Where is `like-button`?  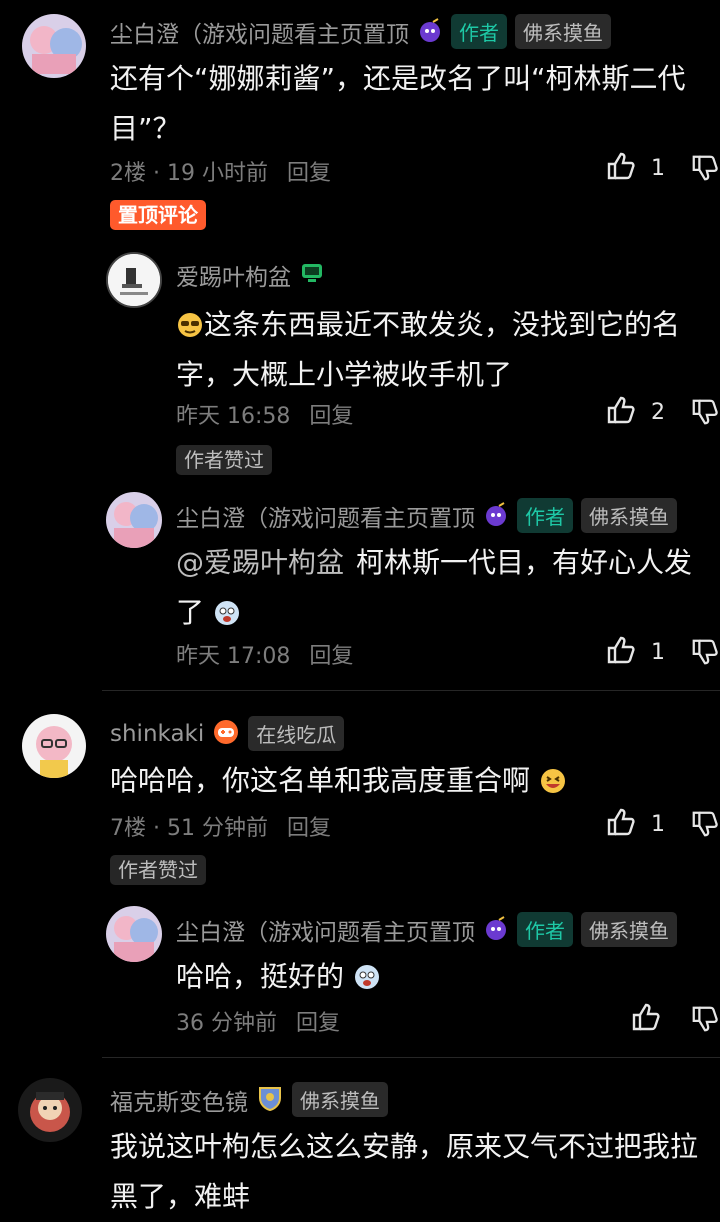
like-button is located at coordinates (646, 1019).